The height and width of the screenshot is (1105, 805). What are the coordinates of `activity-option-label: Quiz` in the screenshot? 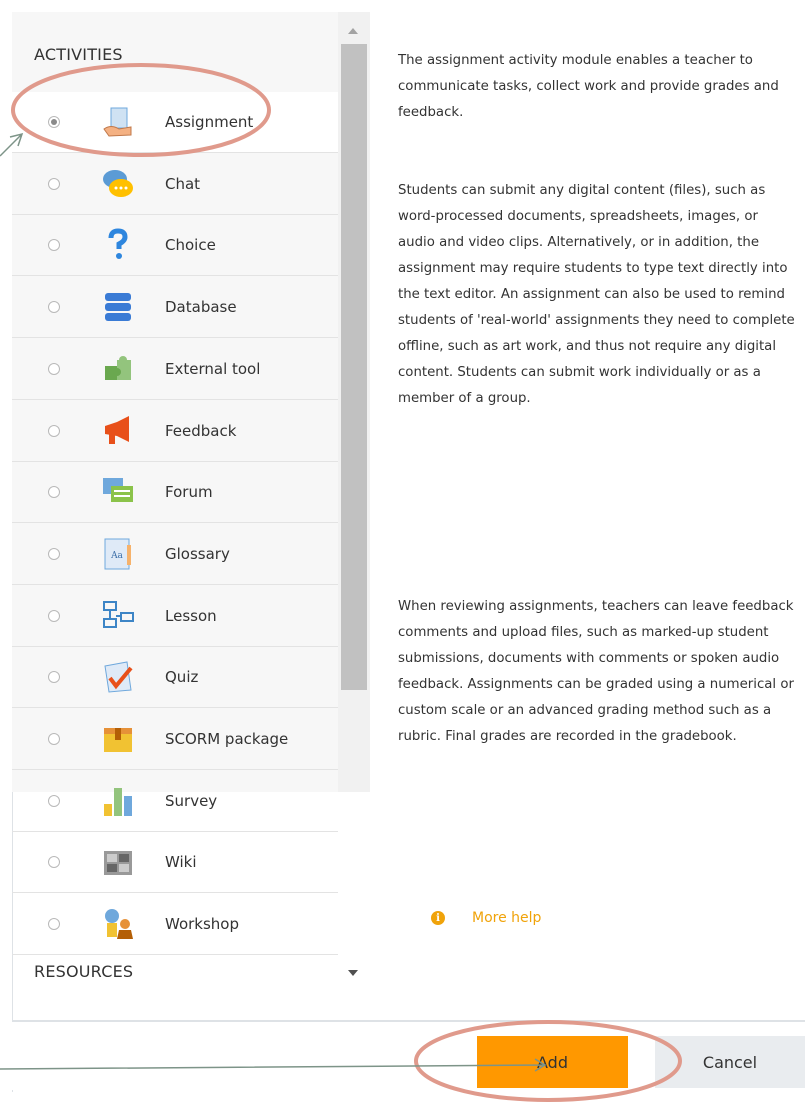 It's located at (182, 677).